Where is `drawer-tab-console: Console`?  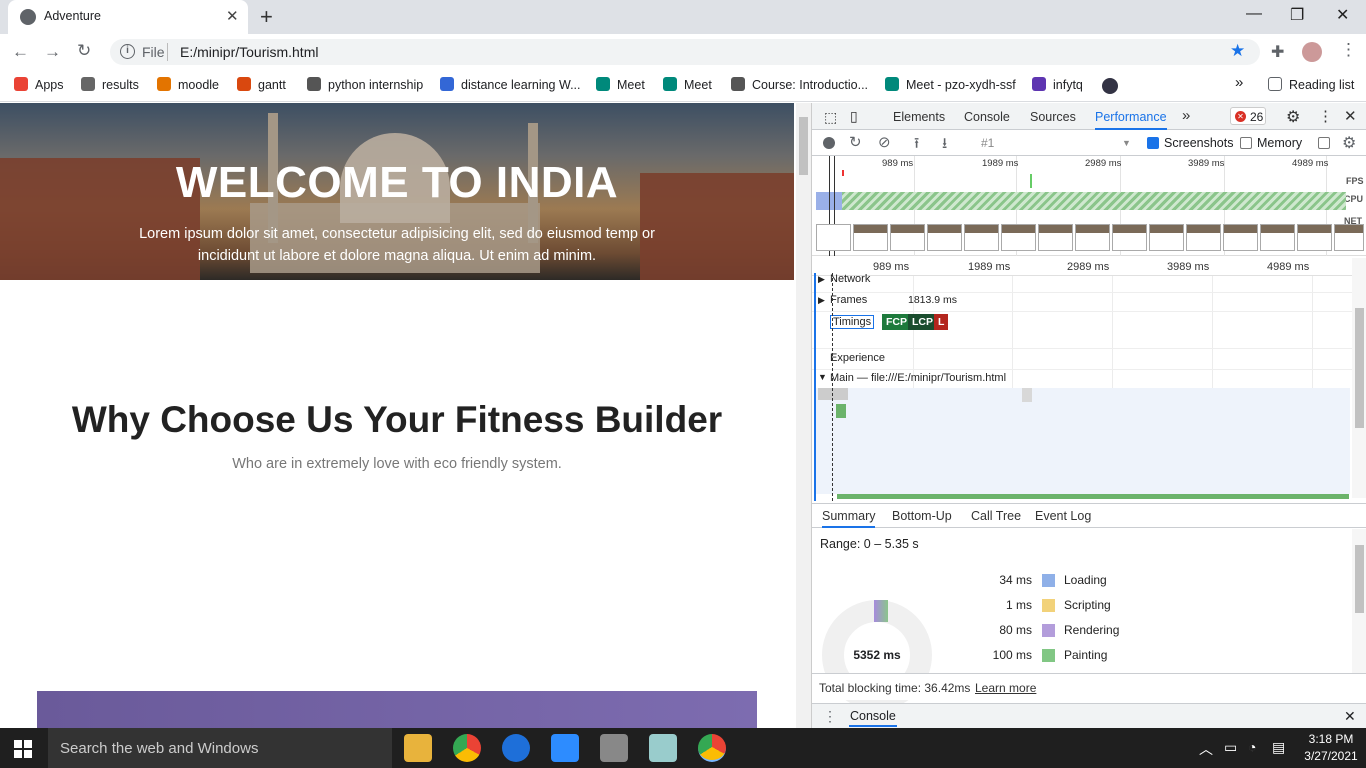 drawer-tab-console: Console is located at coordinates (873, 718).